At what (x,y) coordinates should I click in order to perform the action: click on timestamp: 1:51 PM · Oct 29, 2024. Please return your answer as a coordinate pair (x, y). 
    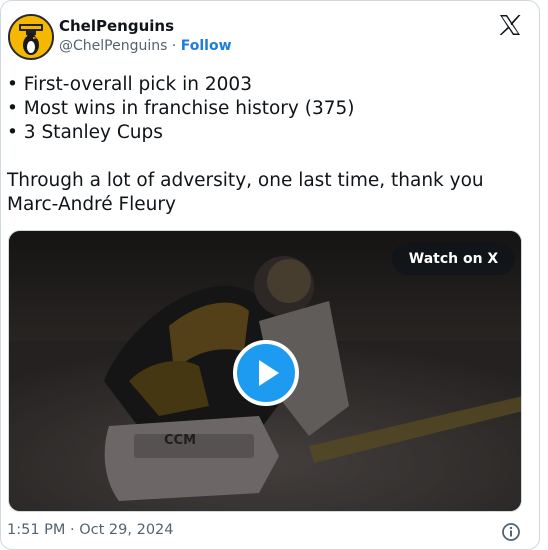
    Looking at the image, I should click on (90, 530).